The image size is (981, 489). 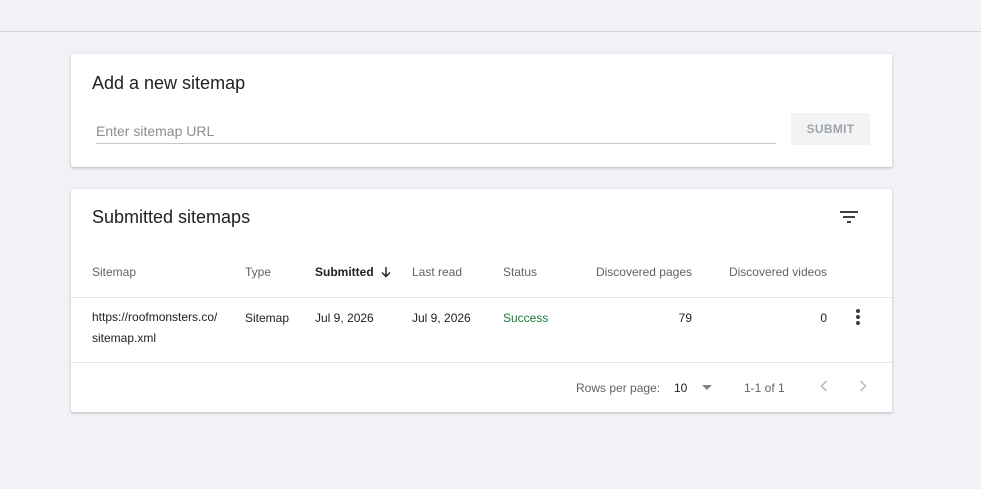 What do you see at coordinates (642, 272) in the screenshot?
I see `column-header-discovered-pages: Discovered pages` at bounding box center [642, 272].